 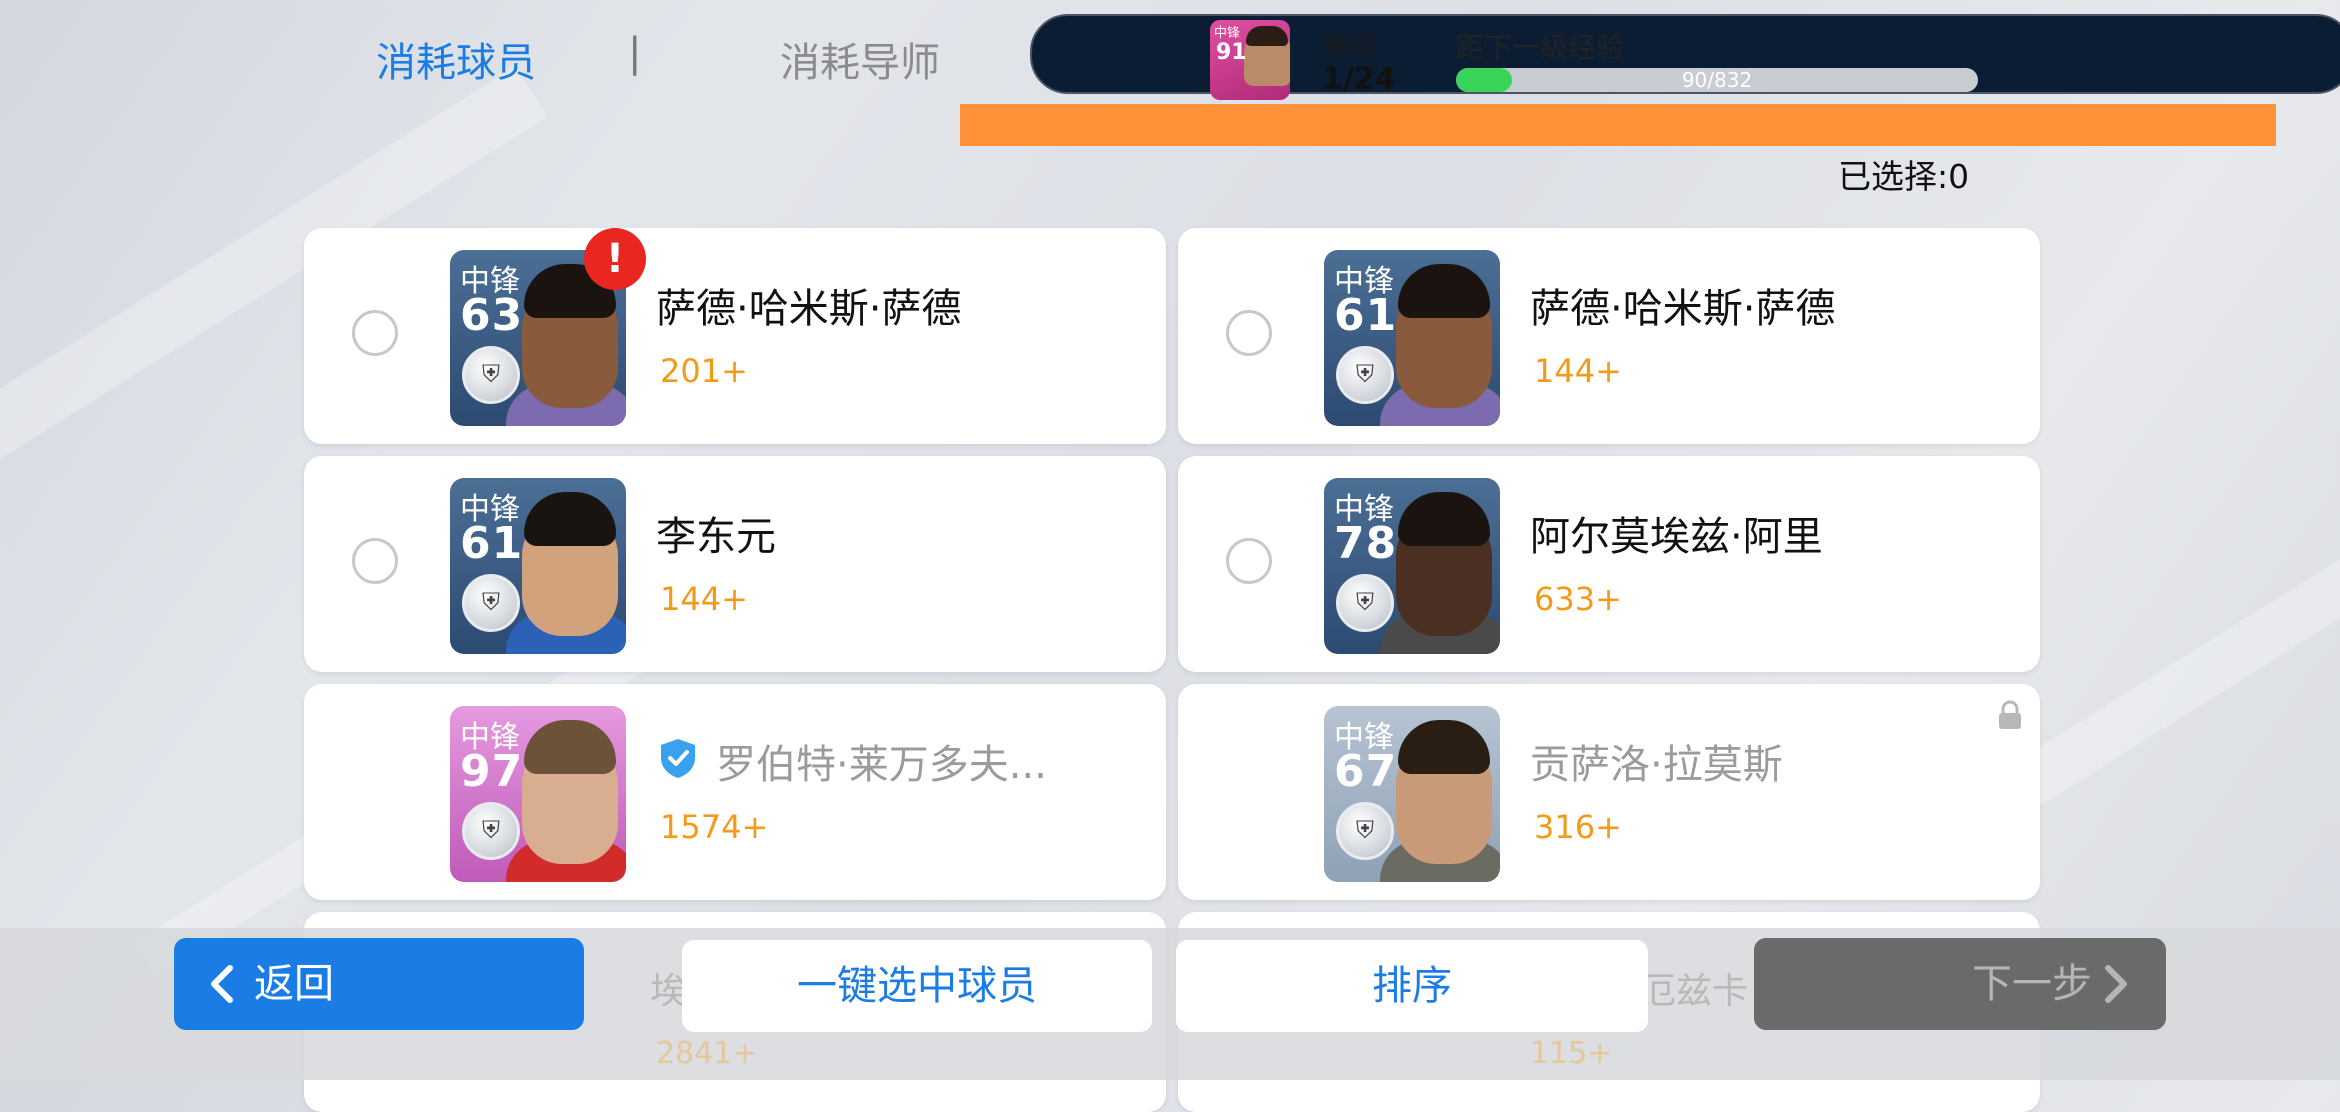 I want to click on player-portrait: 中锋 67 ⛨, so click(x=1412, y=794).